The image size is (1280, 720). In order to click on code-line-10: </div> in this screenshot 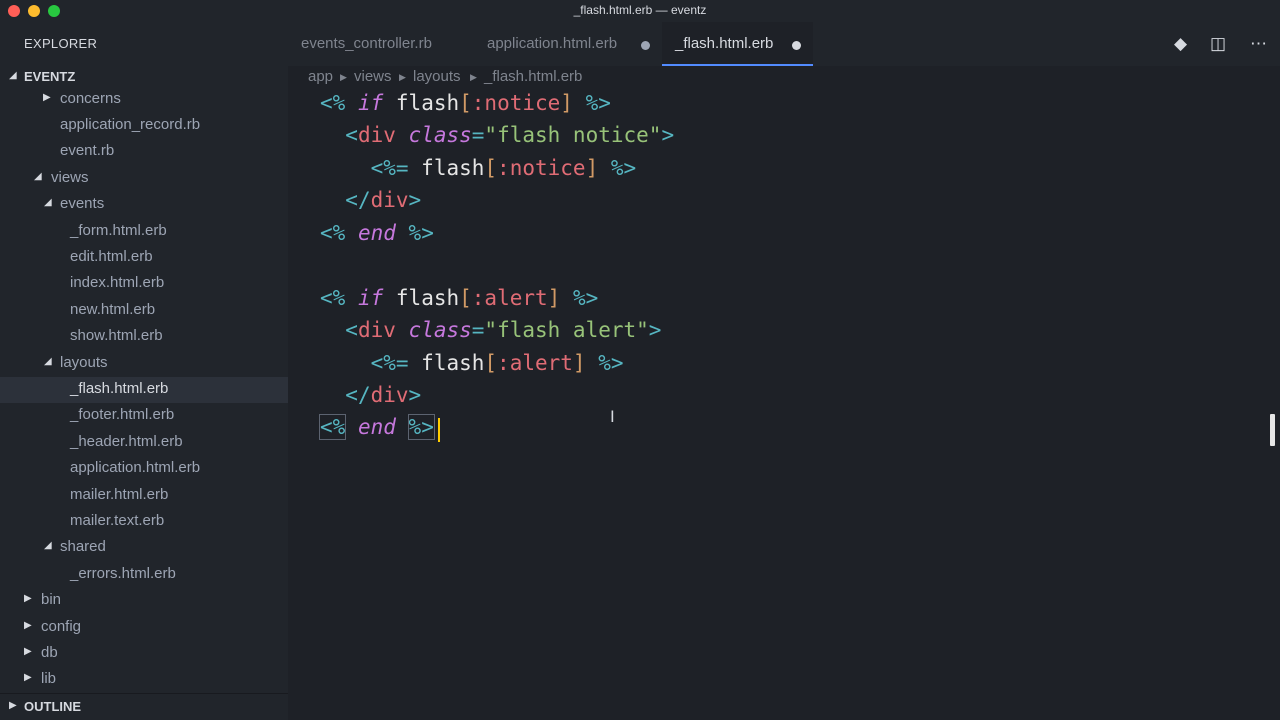, I will do `click(383, 395)`.